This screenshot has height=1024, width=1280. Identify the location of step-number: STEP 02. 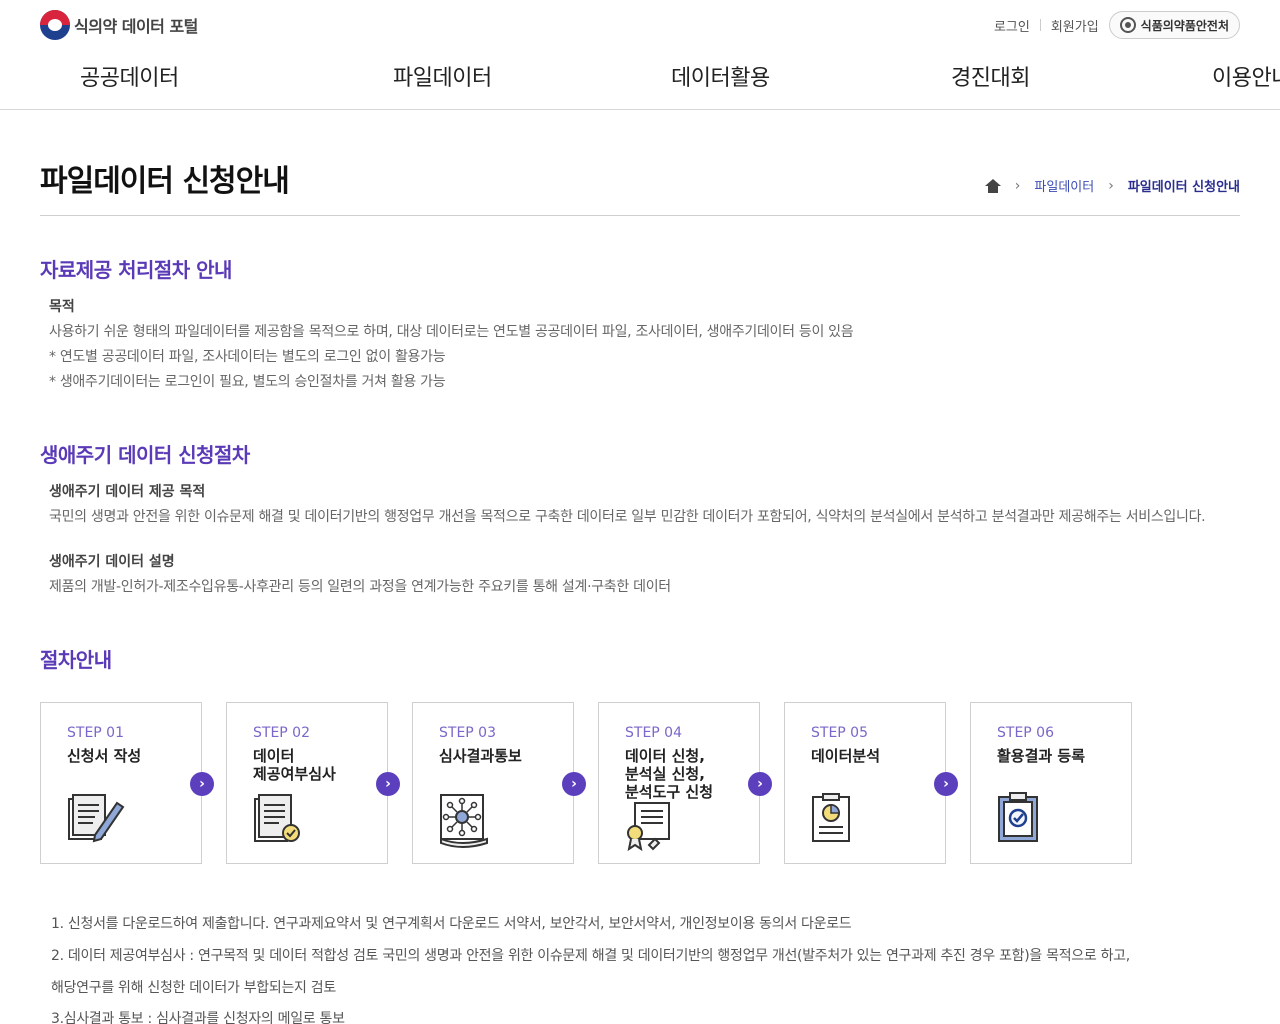
(281, 733).